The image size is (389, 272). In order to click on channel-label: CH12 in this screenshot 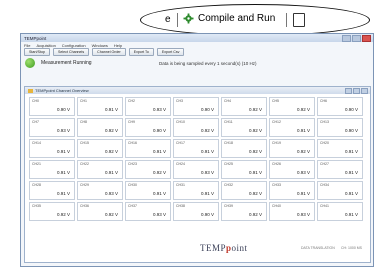, I will do `click(276, 122)`.